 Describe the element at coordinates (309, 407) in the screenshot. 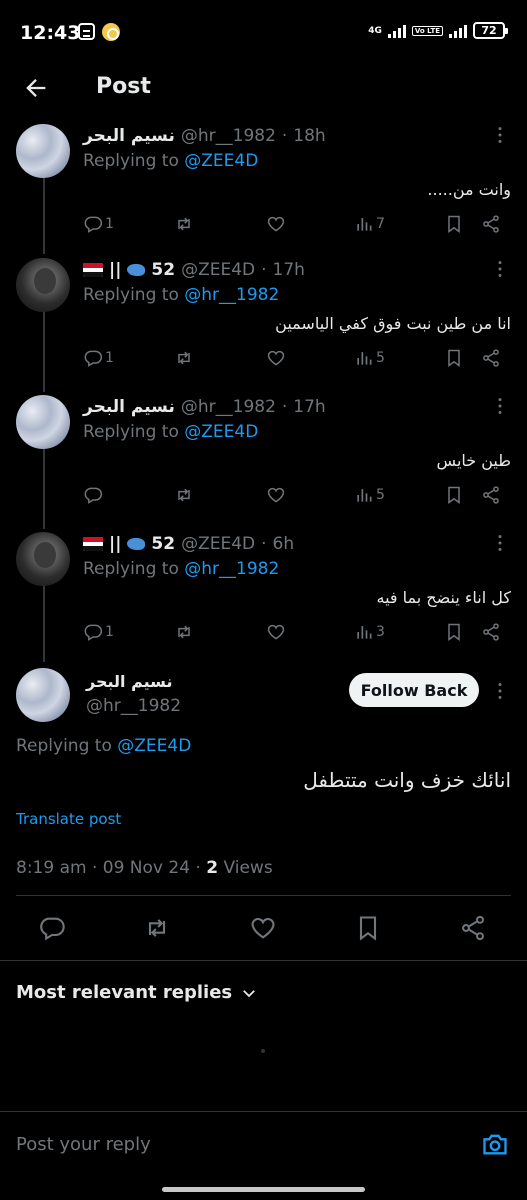

I see `tweet-time: 17h` at that location.